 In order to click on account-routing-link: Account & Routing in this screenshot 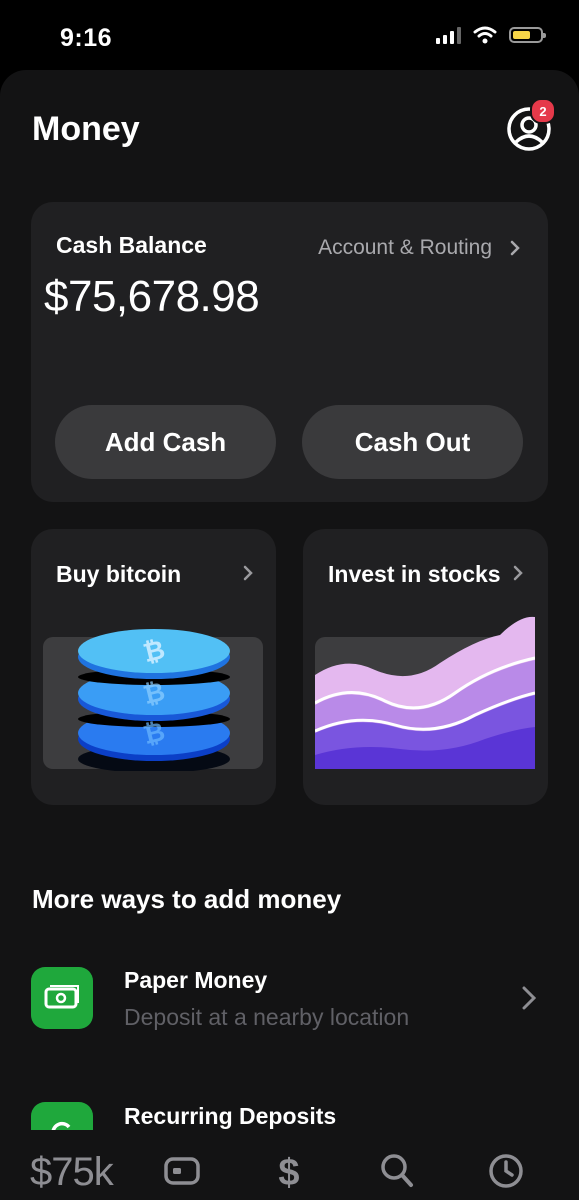, I will do `click(419, 248)`.